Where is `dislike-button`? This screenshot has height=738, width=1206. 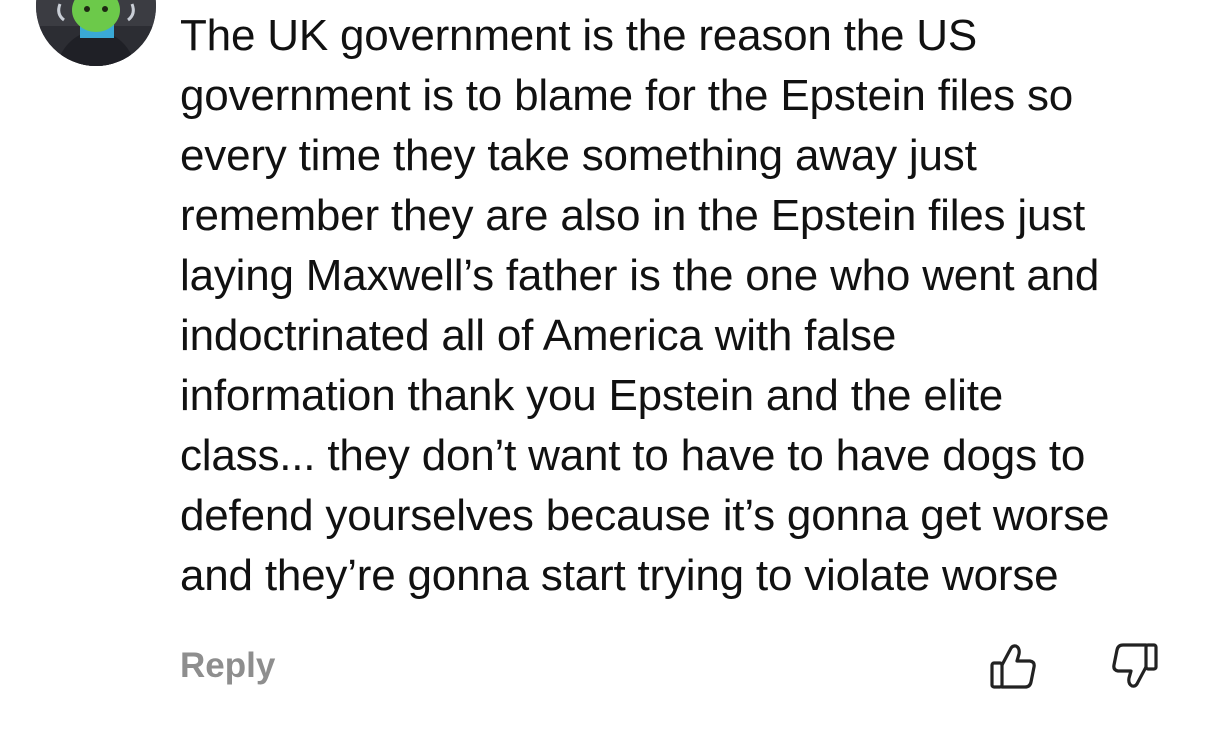 dislike-button is located at coordinates (1134, 666).